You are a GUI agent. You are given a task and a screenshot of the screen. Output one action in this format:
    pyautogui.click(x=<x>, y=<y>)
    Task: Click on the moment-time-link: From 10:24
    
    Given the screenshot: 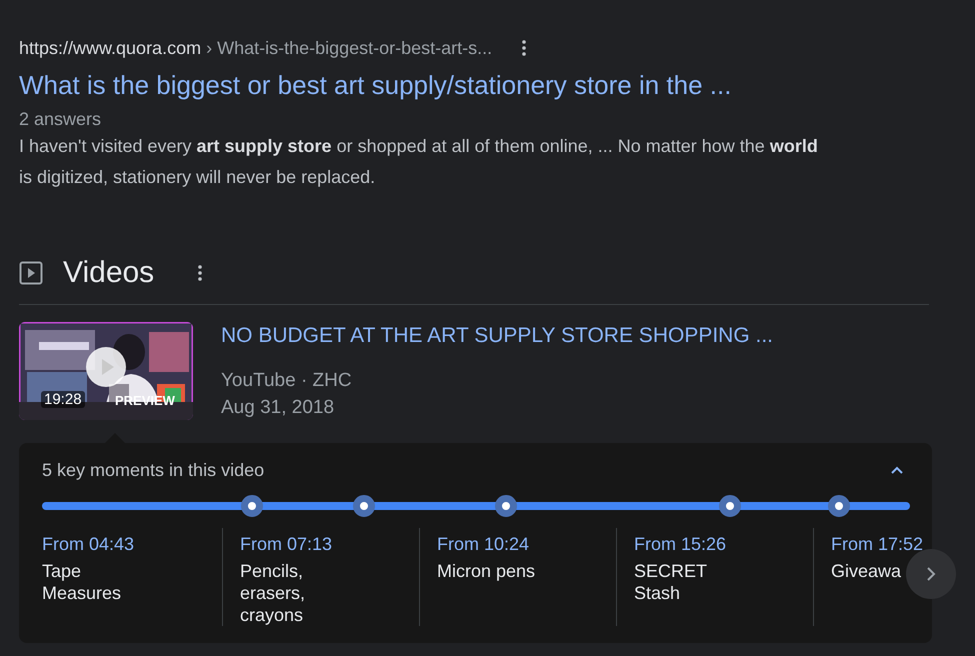 What is the action you would take?
    pyautogui.click(x=526, y=544)
    